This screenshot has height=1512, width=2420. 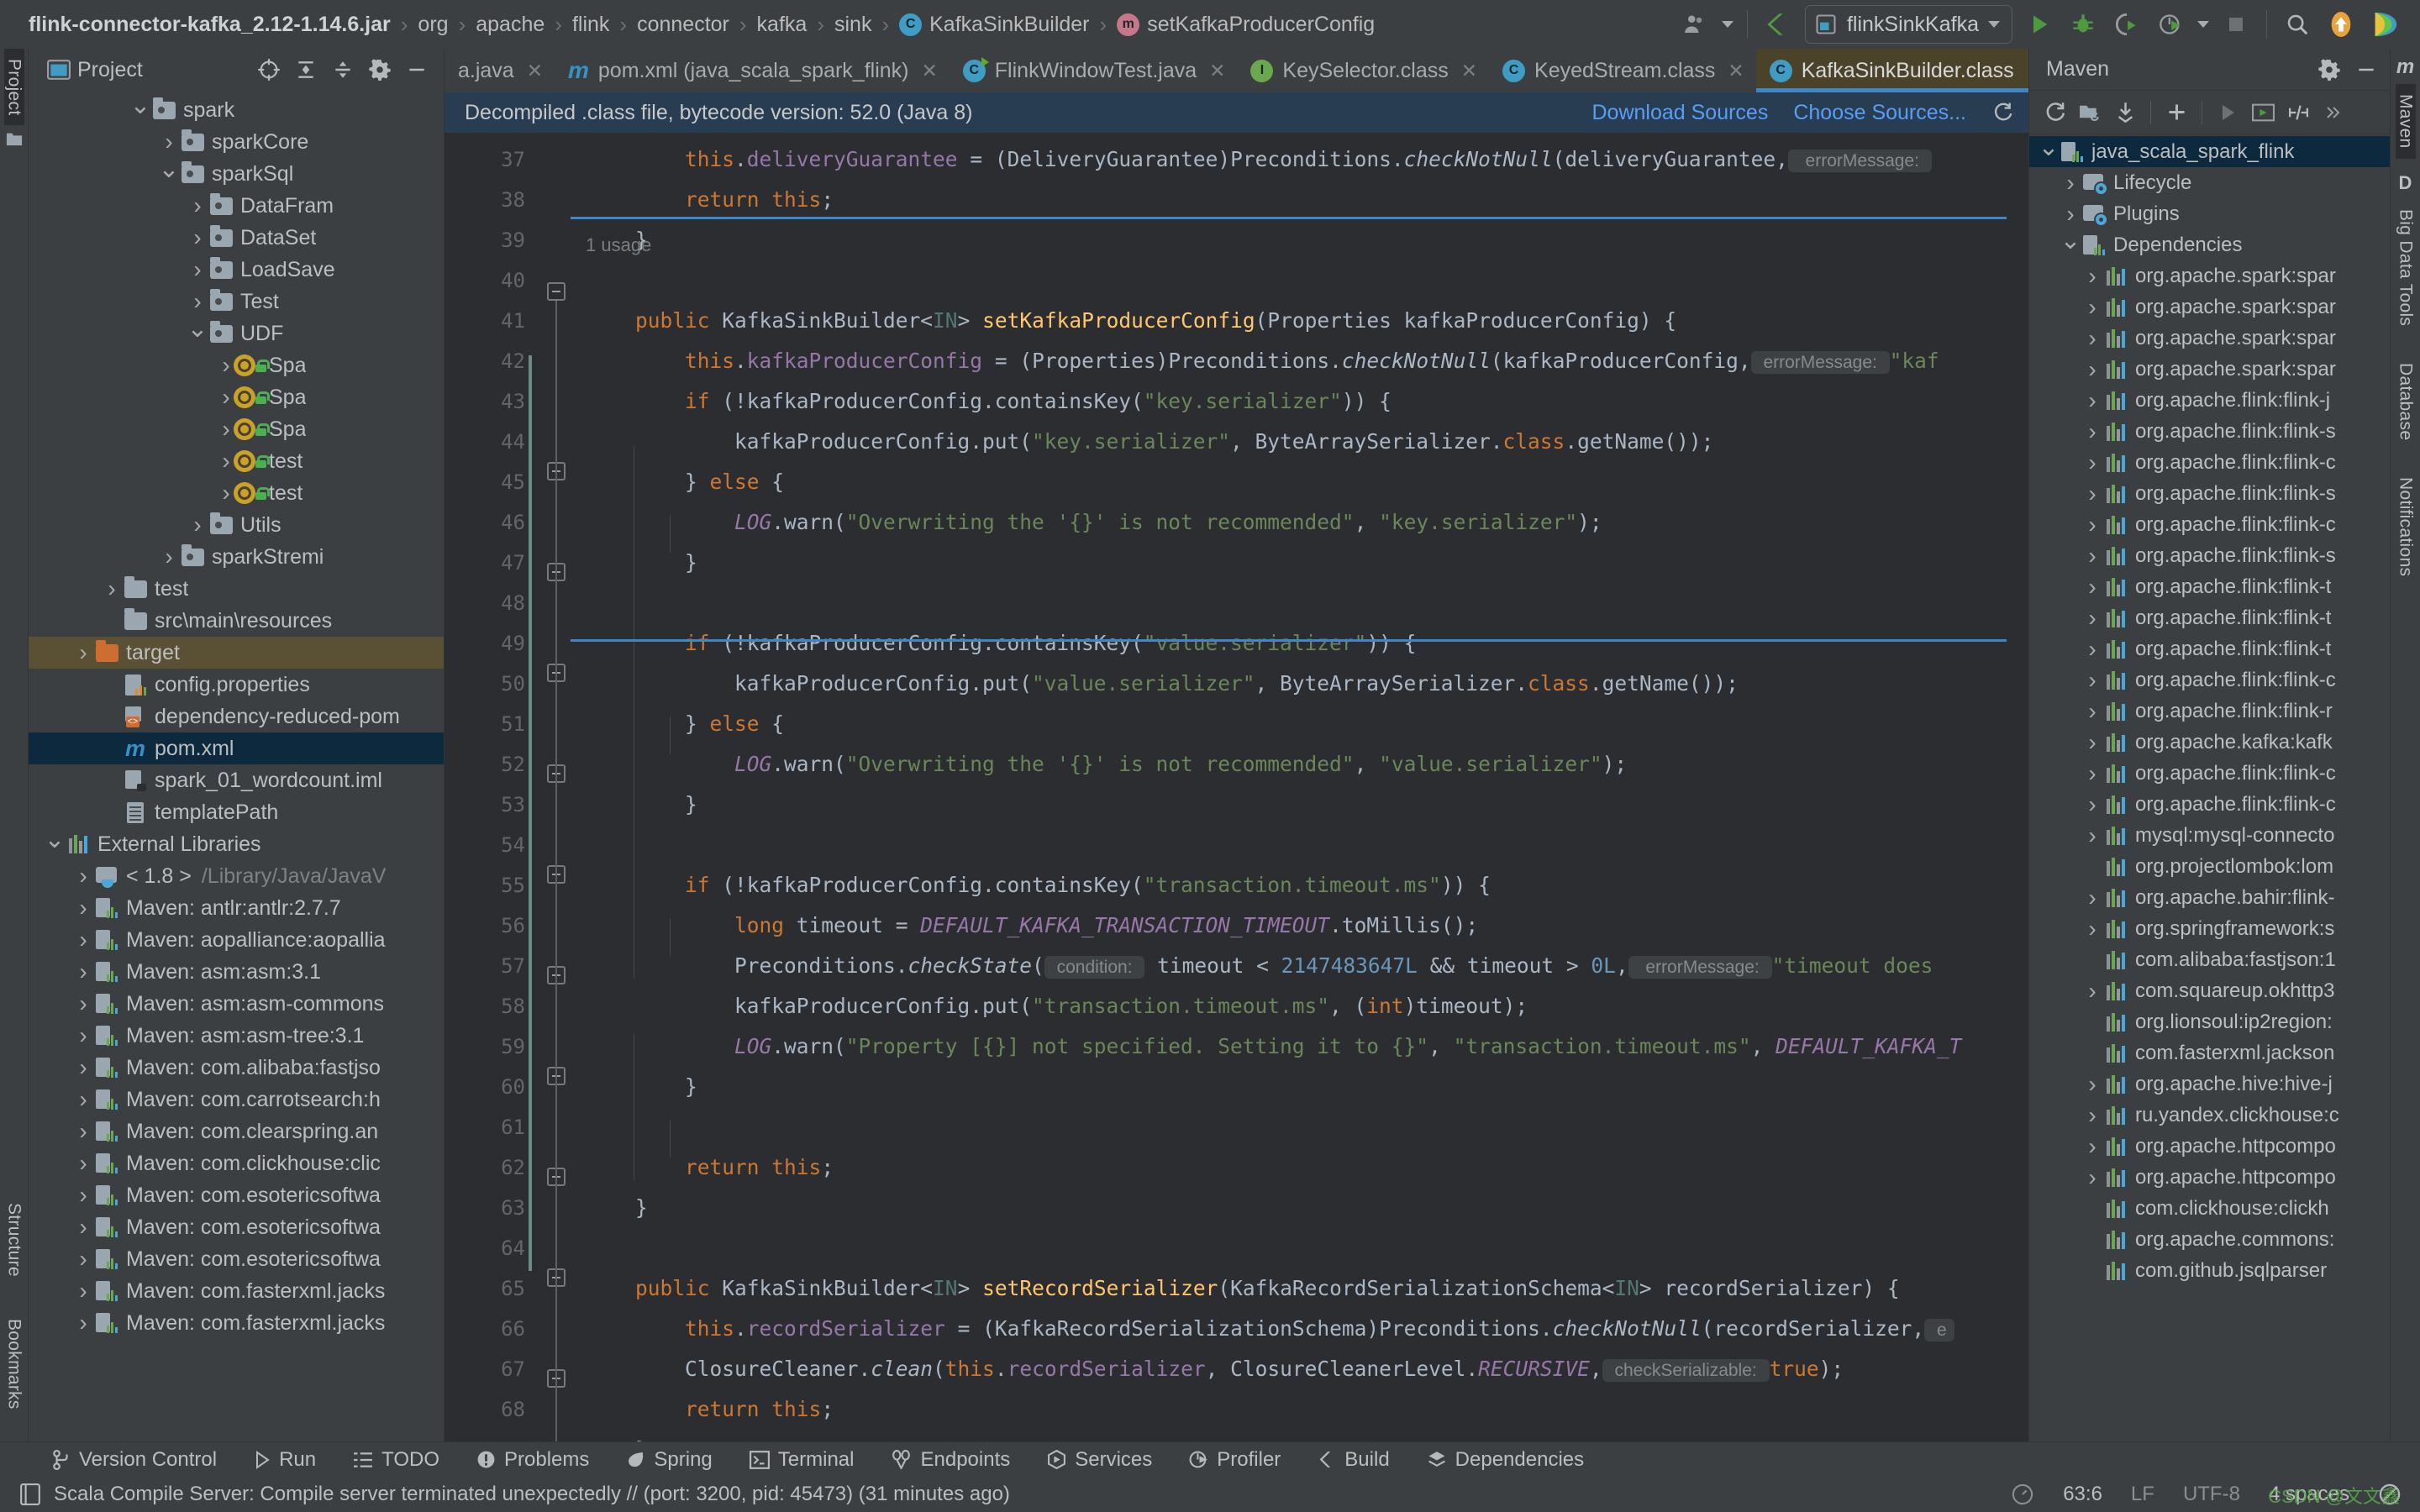 What do you see at coordinates (2209, 338) in the screenshot?
I see `maven-tree-item: › org.apache.spark:spar` at bounding box center [2209, 338].